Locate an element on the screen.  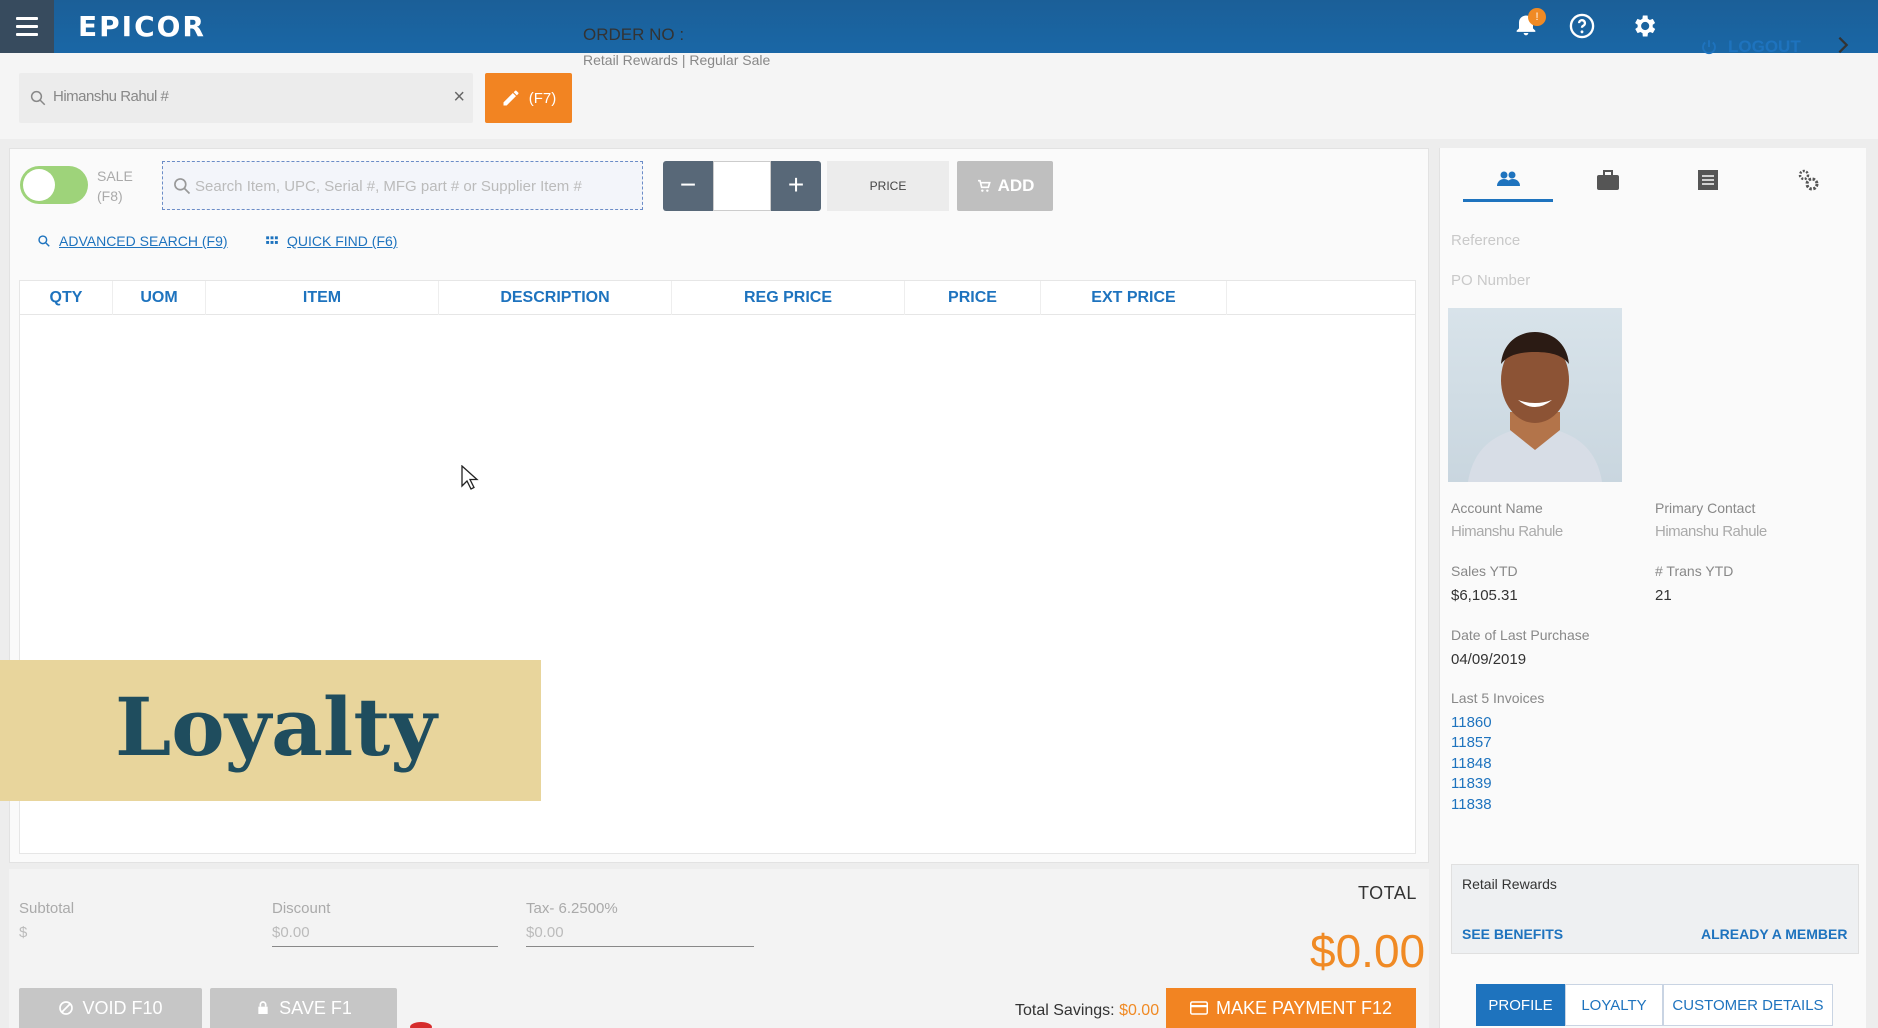
brand-logo: EPICOR is located at coordinates (142, 26).